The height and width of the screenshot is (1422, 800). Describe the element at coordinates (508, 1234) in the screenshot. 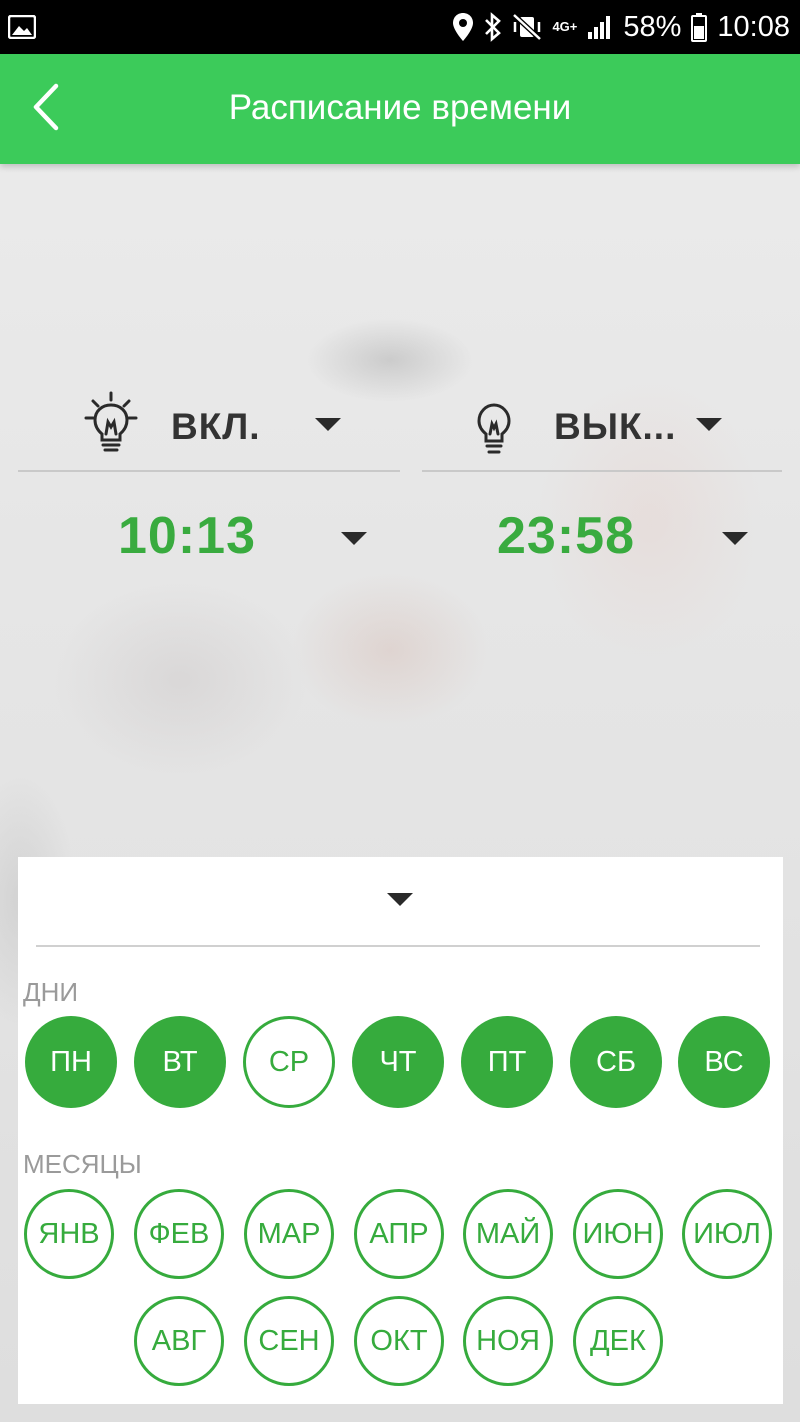

I see `month-toggle-may: МАЙ` at that location.